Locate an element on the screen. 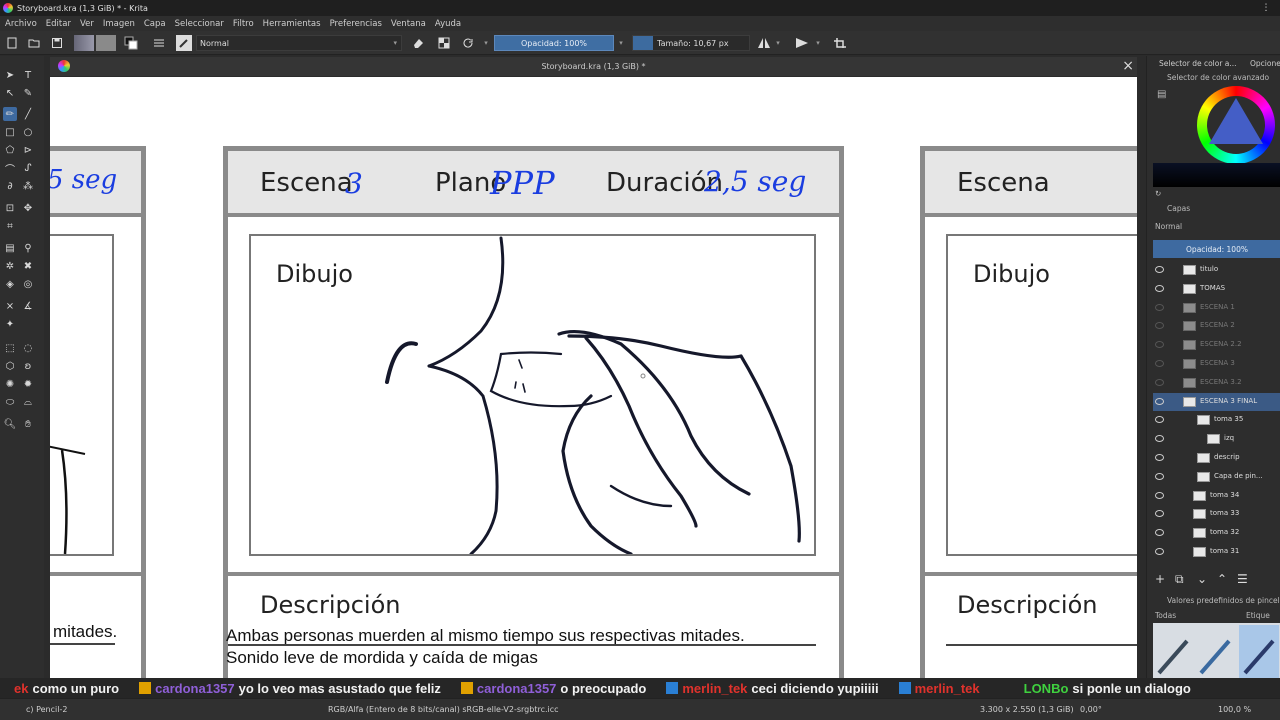 Image resolution: width=1280 pixels, height=720 pixels. pattern-swatch is located at coordinates (106, 43).